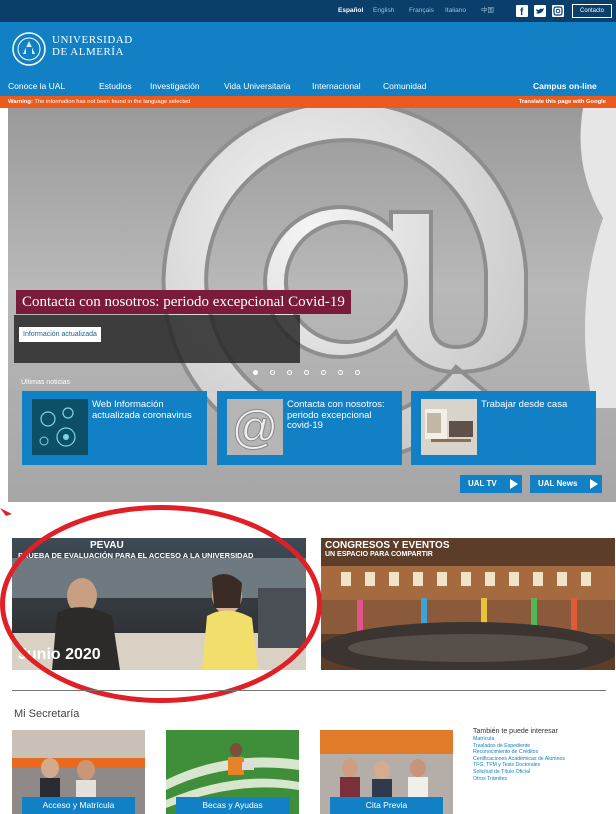 The height and width of the screenshot is (814, 616). What do you see at coordinates (147, 410) in the screenshot?
I see `news-title: Web Información actualizada coronavirus` at bounding box center [147, 410].